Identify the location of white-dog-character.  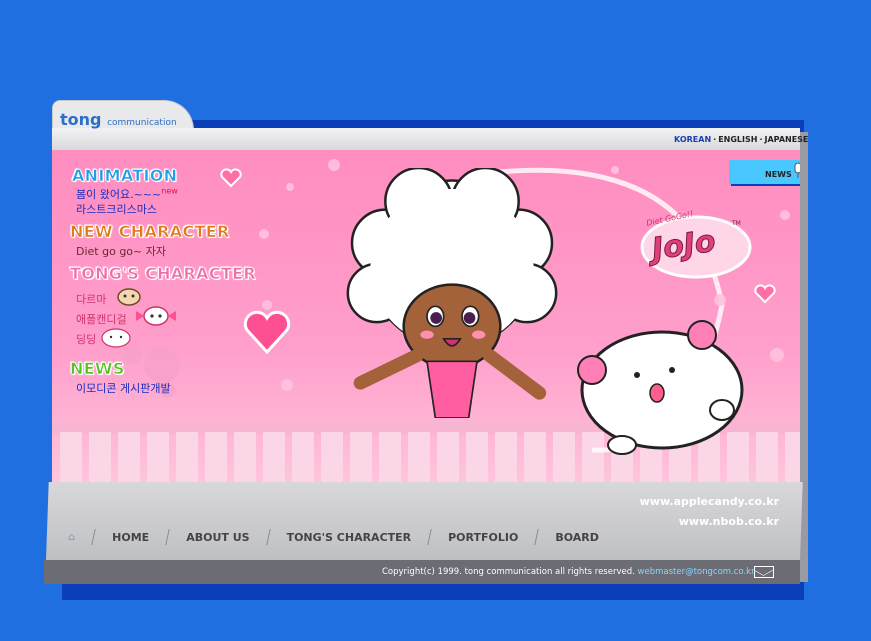
(660, 387).